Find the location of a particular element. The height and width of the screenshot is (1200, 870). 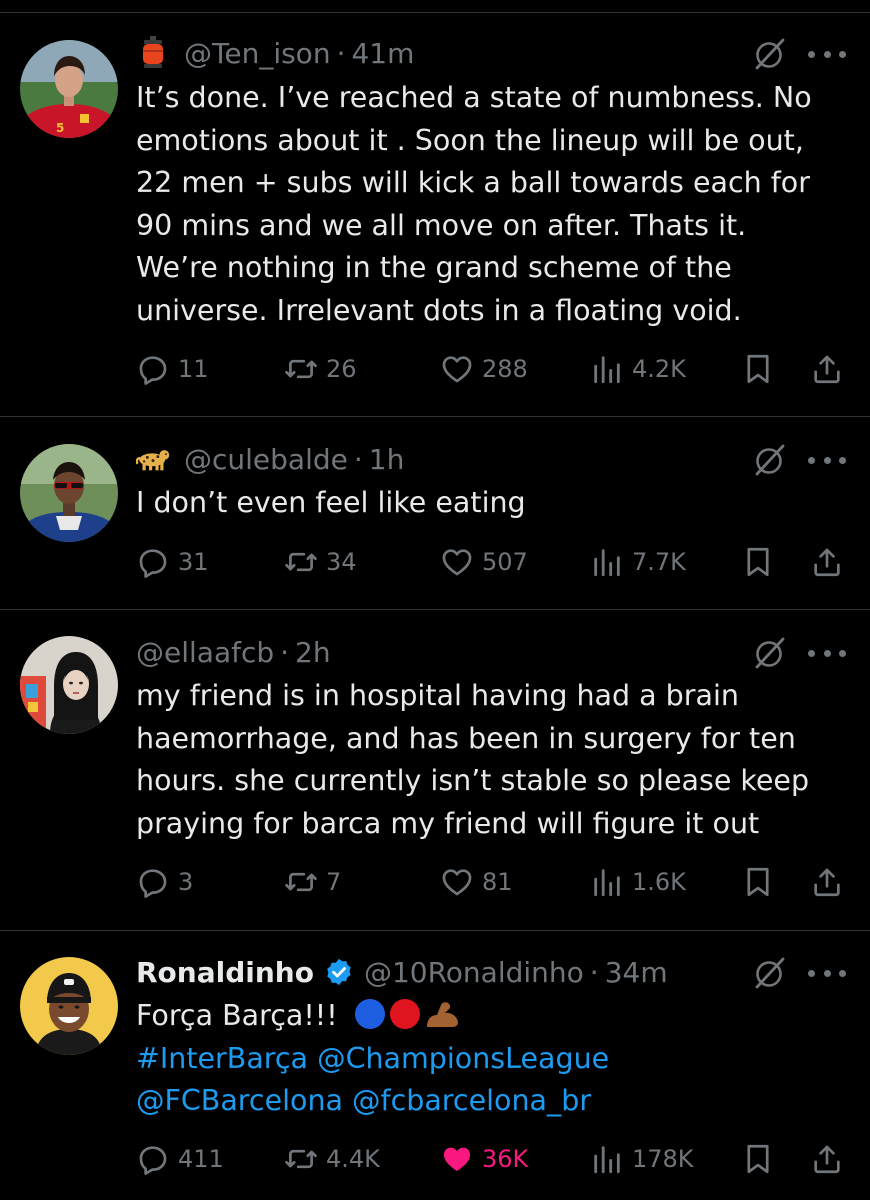

timestamp: 41m is located at coordinates (382, 53).